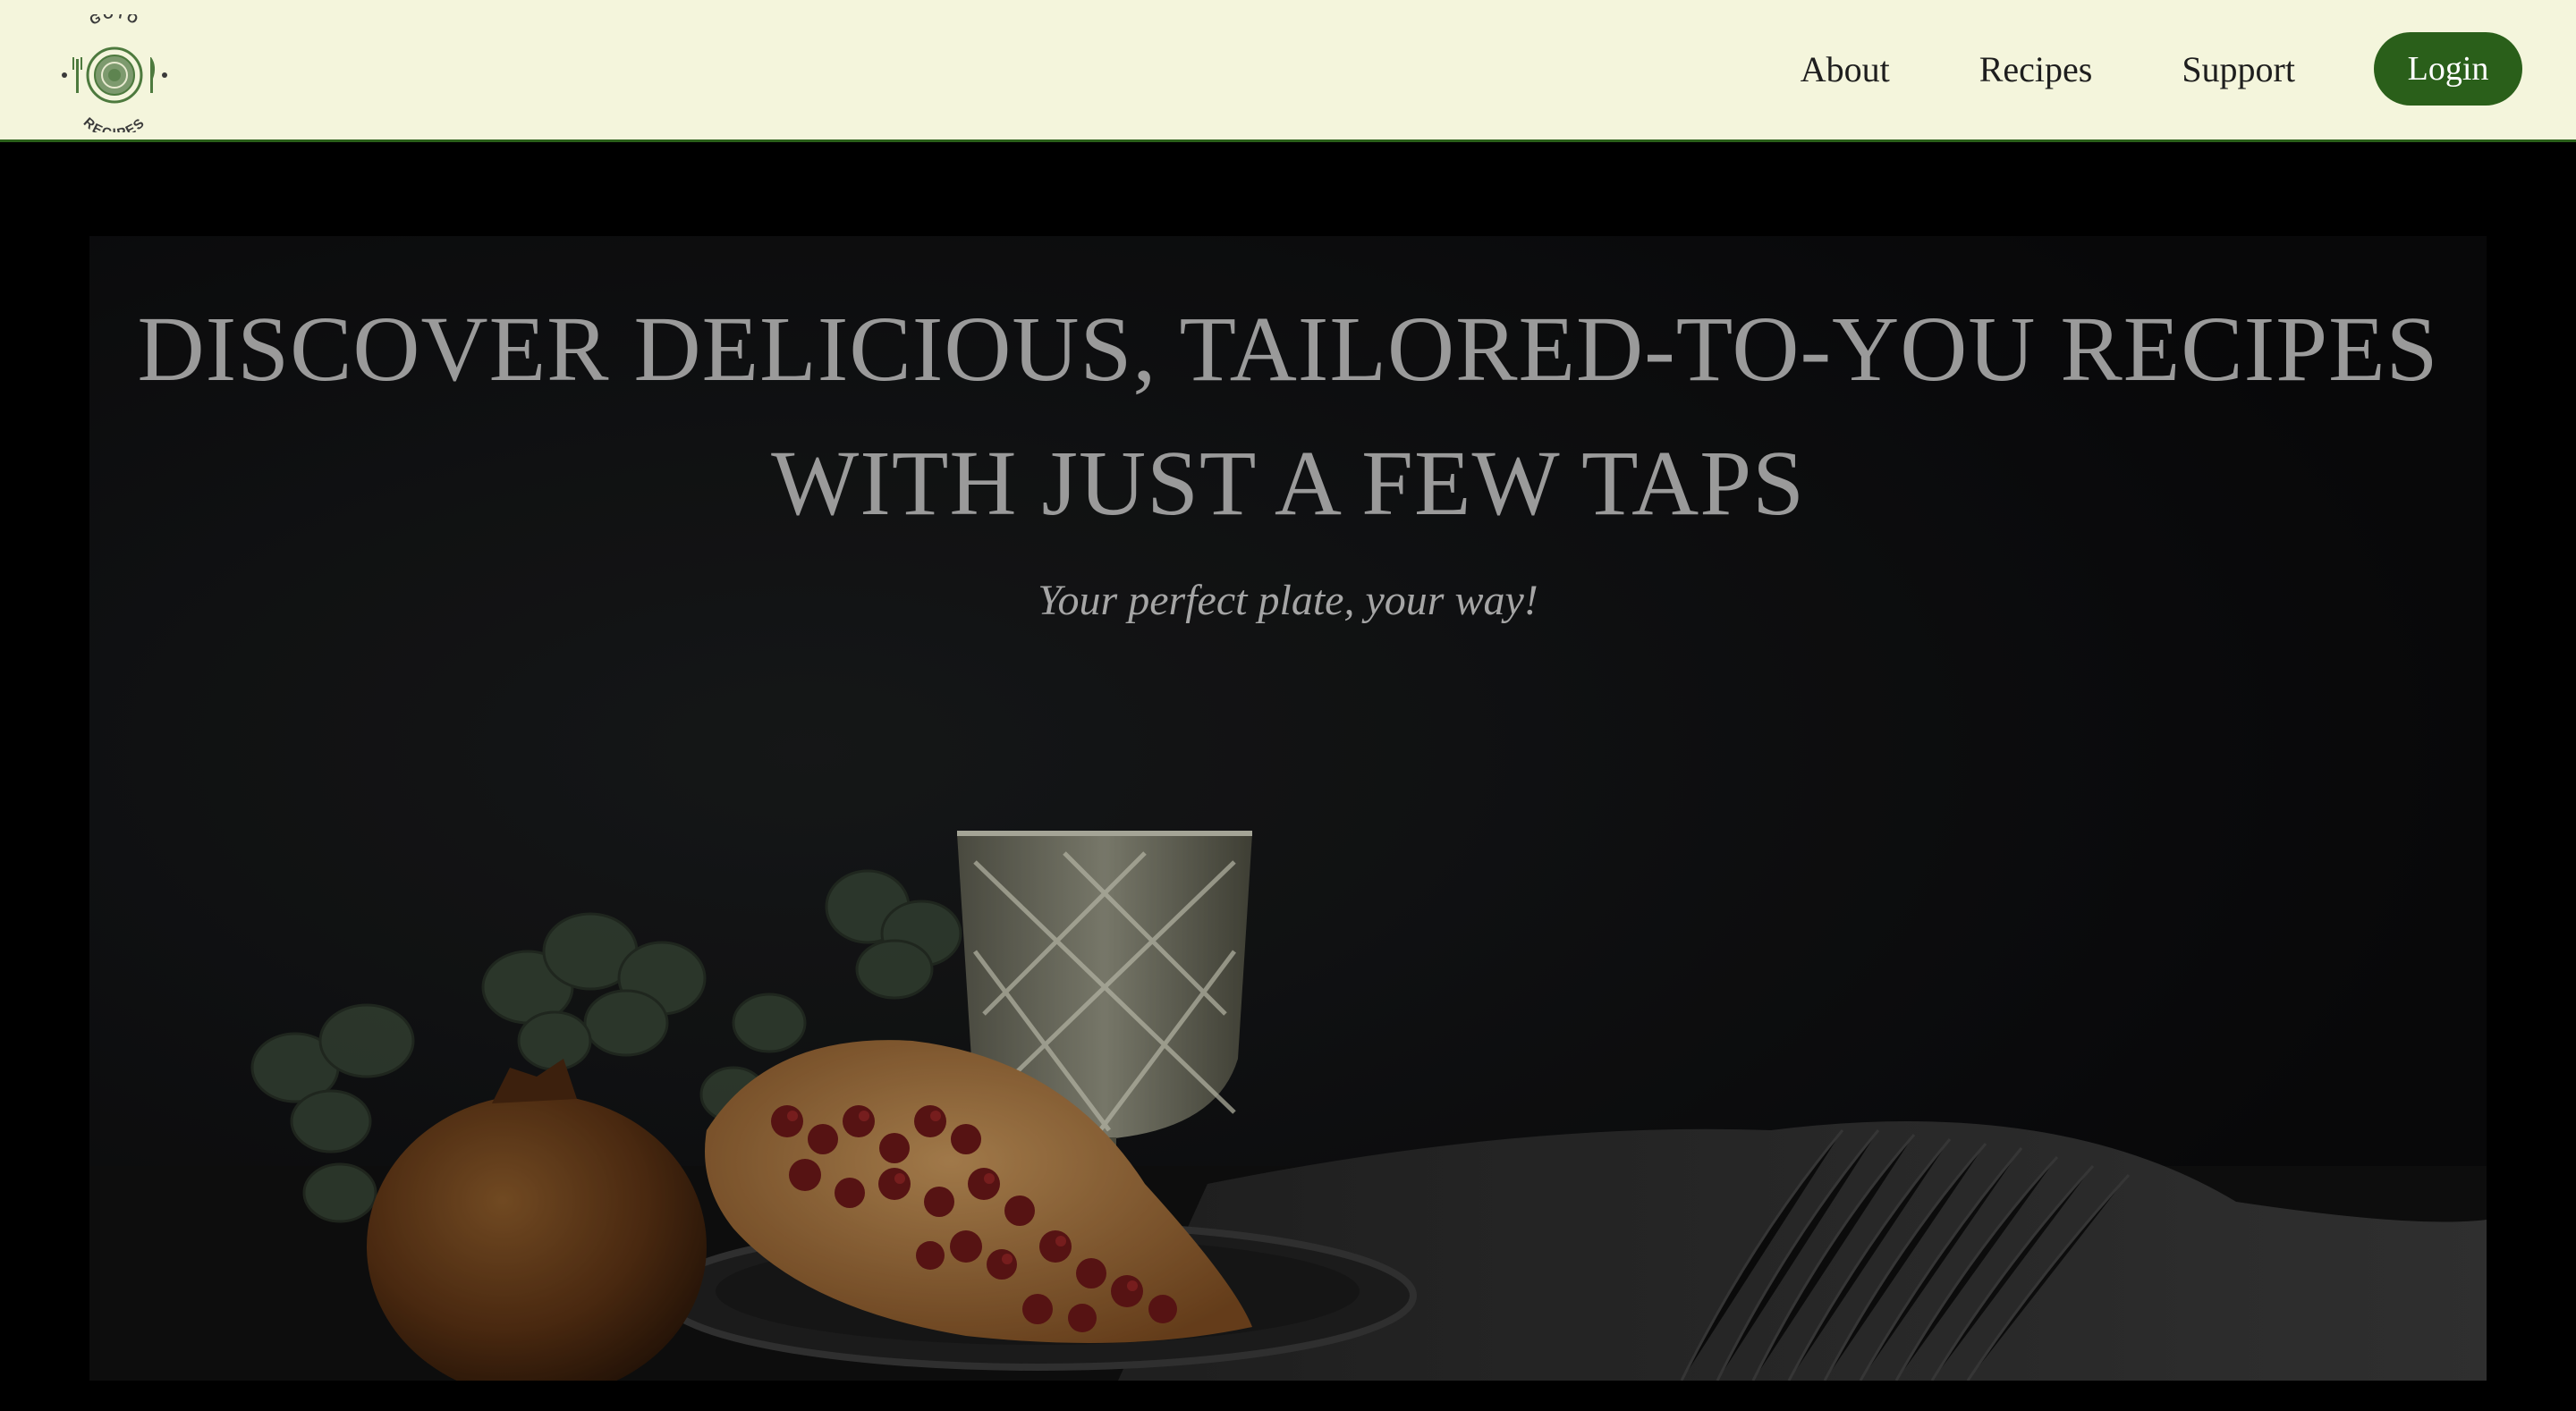 The height and width of the screenshot is (1411, 2576). Describe the element at coordinates (114, 123) in the screenshot. I see `svg-text: RECIPES` at that location.